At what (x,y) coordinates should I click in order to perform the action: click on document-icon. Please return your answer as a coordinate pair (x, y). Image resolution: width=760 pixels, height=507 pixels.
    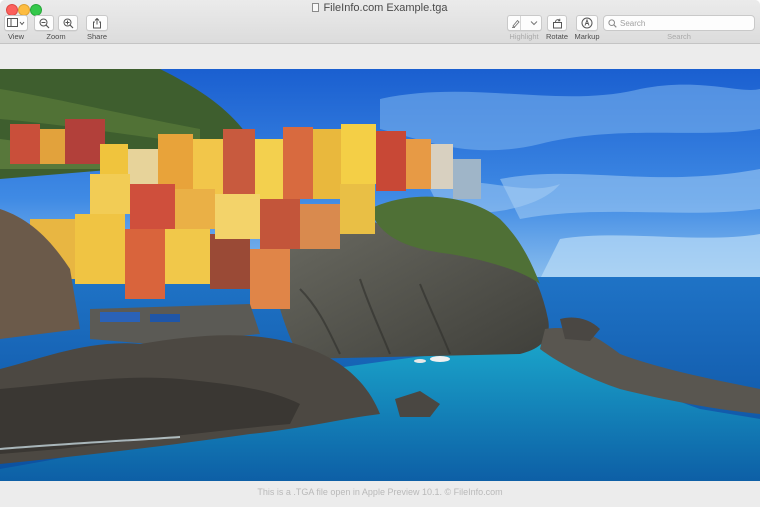
    Looking at the image, I should click on (316, 7).